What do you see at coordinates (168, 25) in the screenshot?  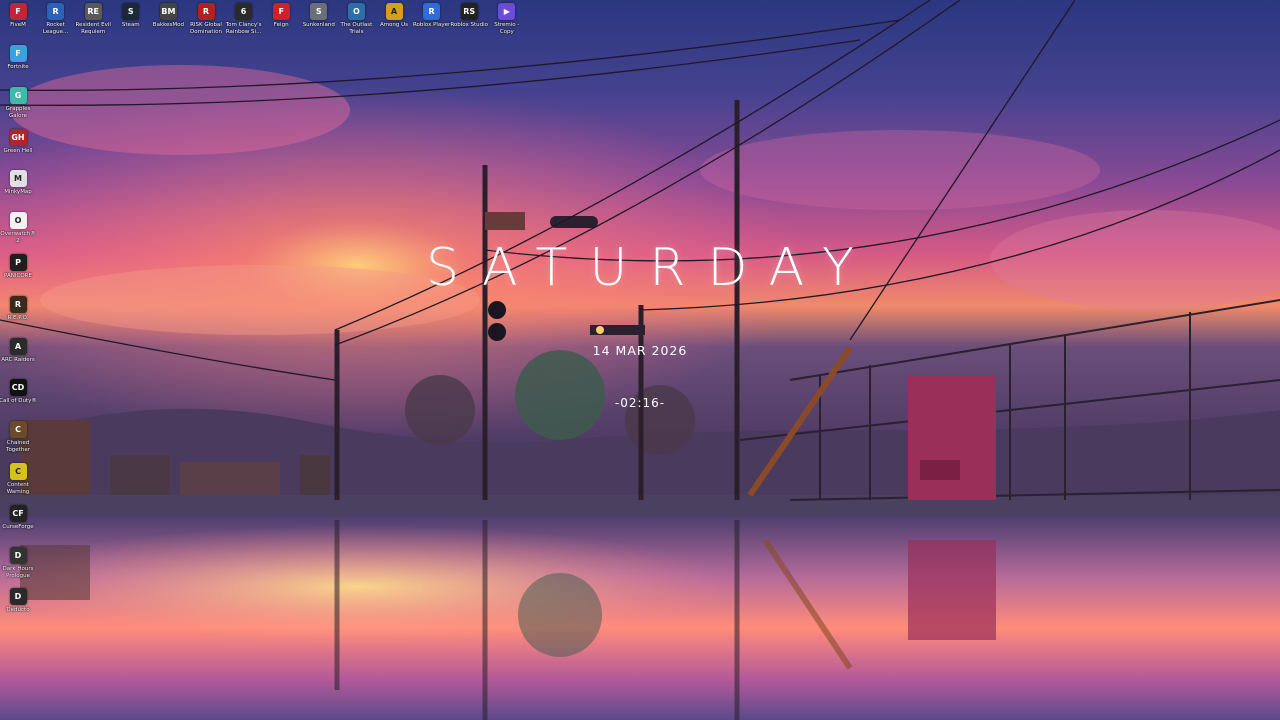 I see `desktop-shortcut-label: BakkesMod` at bounding box center [168, 25].